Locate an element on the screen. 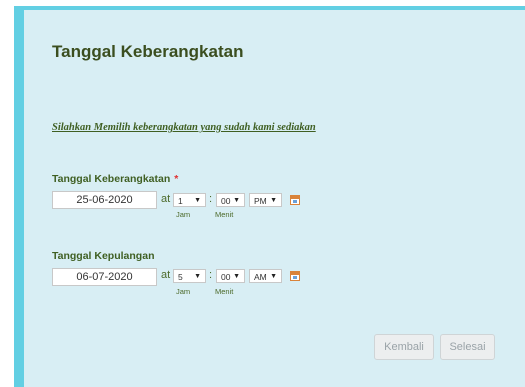 Image resolution: width=525 pixels, height=387 pixels. departure-ampm-value: PM is located at coordinates (260, 201).